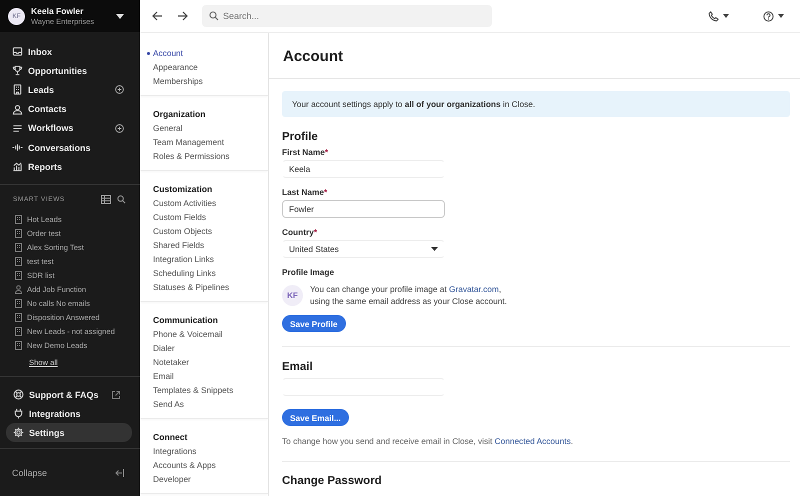 This screenshot has height=496, width=800. What do you see at coordinates (57, 128) in the screenshot?
I see `nav-item: Workflows` at bounding box center [57, 128].